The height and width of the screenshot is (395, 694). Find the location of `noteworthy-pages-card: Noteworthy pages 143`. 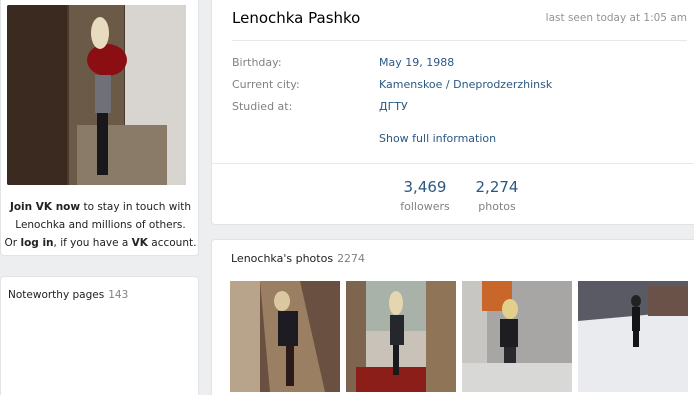

noteworthy-pages-card: Noteworthy pages 143 is located at coordinates (99, 335).